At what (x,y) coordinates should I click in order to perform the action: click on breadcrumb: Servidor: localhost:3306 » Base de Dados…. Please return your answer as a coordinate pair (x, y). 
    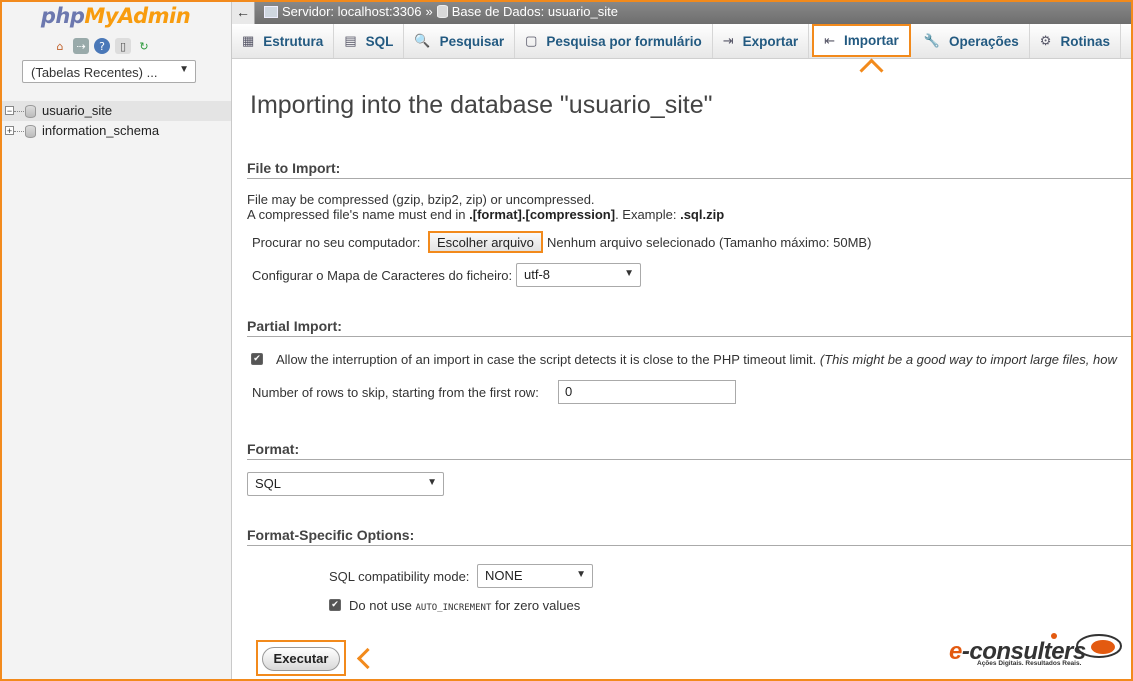
    Looking at the image, I should click on (441, 11).